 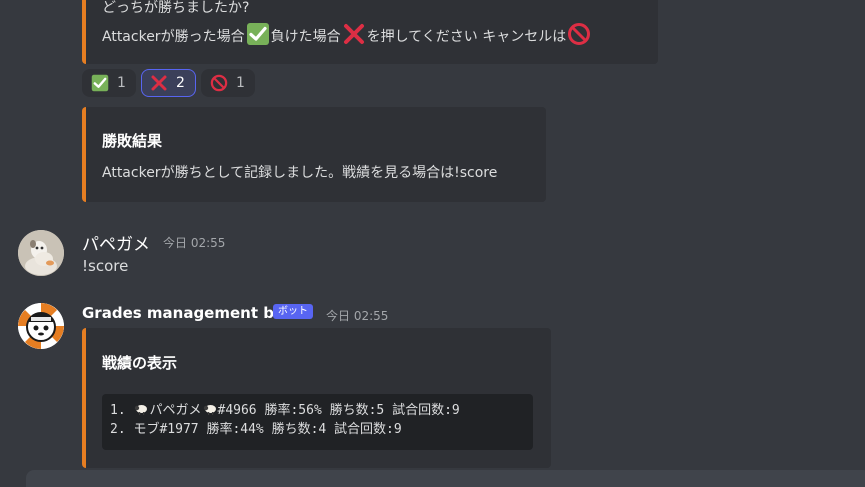 What do you see at coordinates (176, 8) in the screenshot?
I see `embed-question-line1: どっちが勝ちましたか?` at bounding box center [176, 8].